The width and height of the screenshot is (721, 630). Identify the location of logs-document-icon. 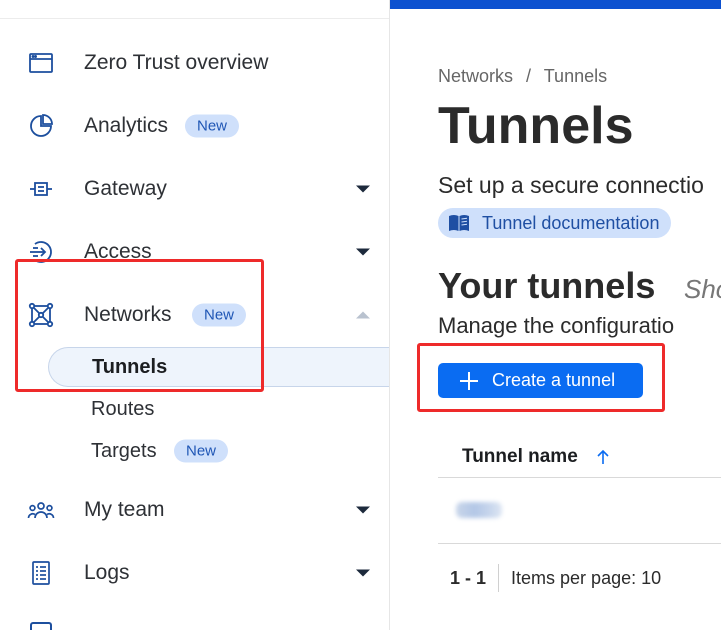
(41, 573).